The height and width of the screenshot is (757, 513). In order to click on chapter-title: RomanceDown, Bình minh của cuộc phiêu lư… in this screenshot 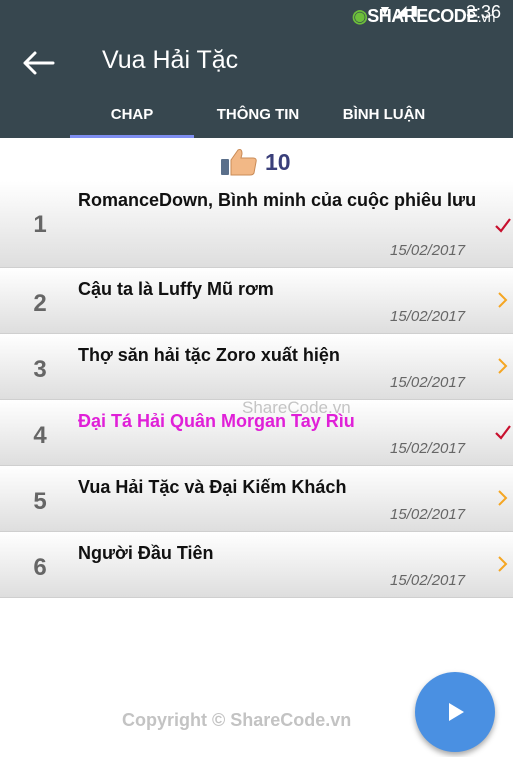, I will do `click(277, 200)`.